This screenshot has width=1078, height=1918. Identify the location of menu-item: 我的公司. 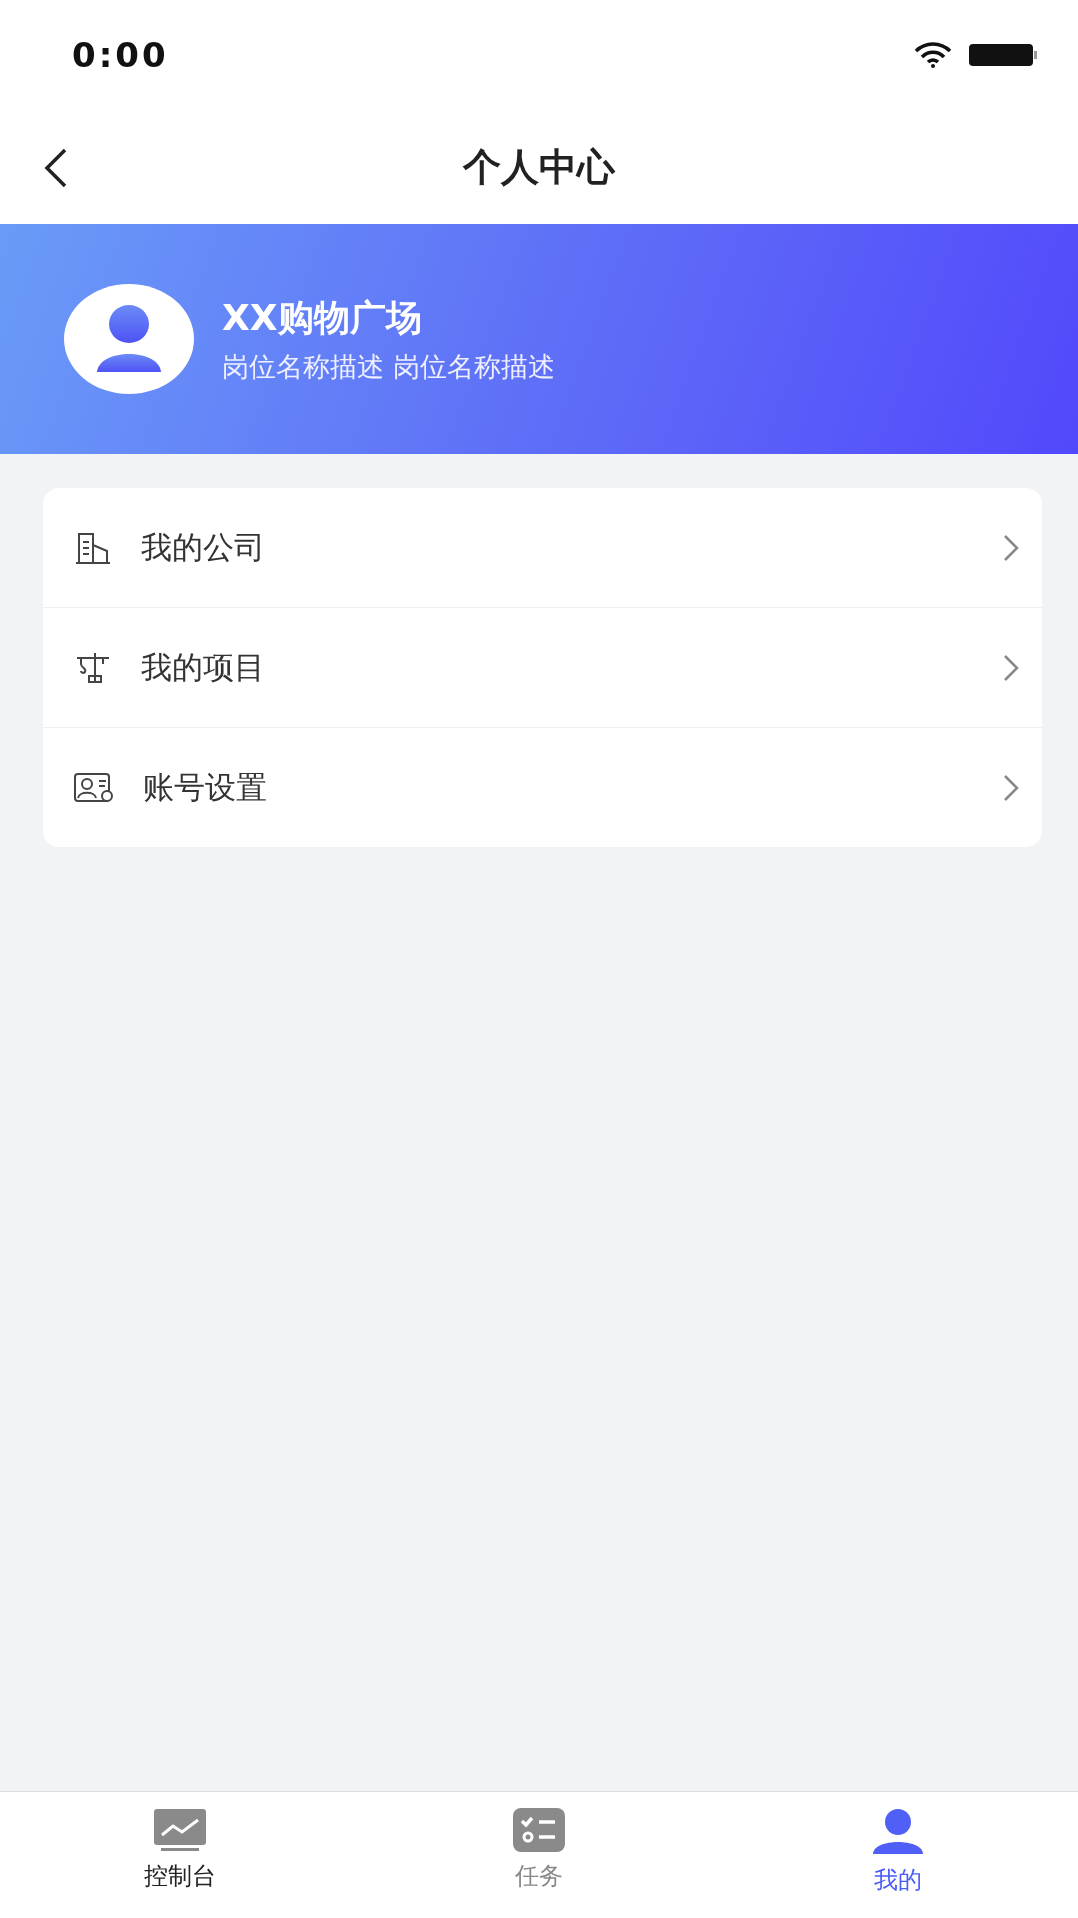
(542, 547).